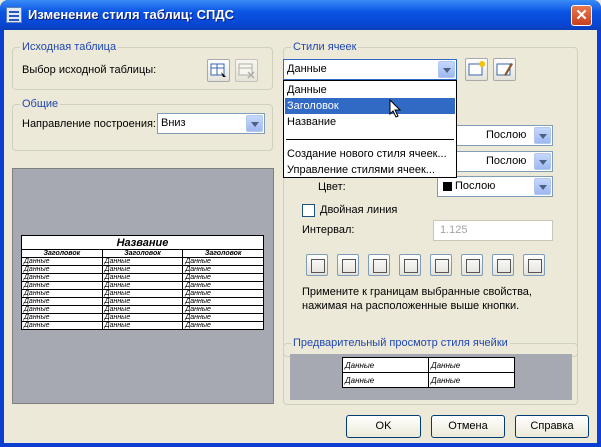 The height and width of the screenshot is (447, 601). What do you see at coordinates (359, 210) in the screenshot?
I see `double-line-label: Двойная линия` at bounding box center [359, 210].